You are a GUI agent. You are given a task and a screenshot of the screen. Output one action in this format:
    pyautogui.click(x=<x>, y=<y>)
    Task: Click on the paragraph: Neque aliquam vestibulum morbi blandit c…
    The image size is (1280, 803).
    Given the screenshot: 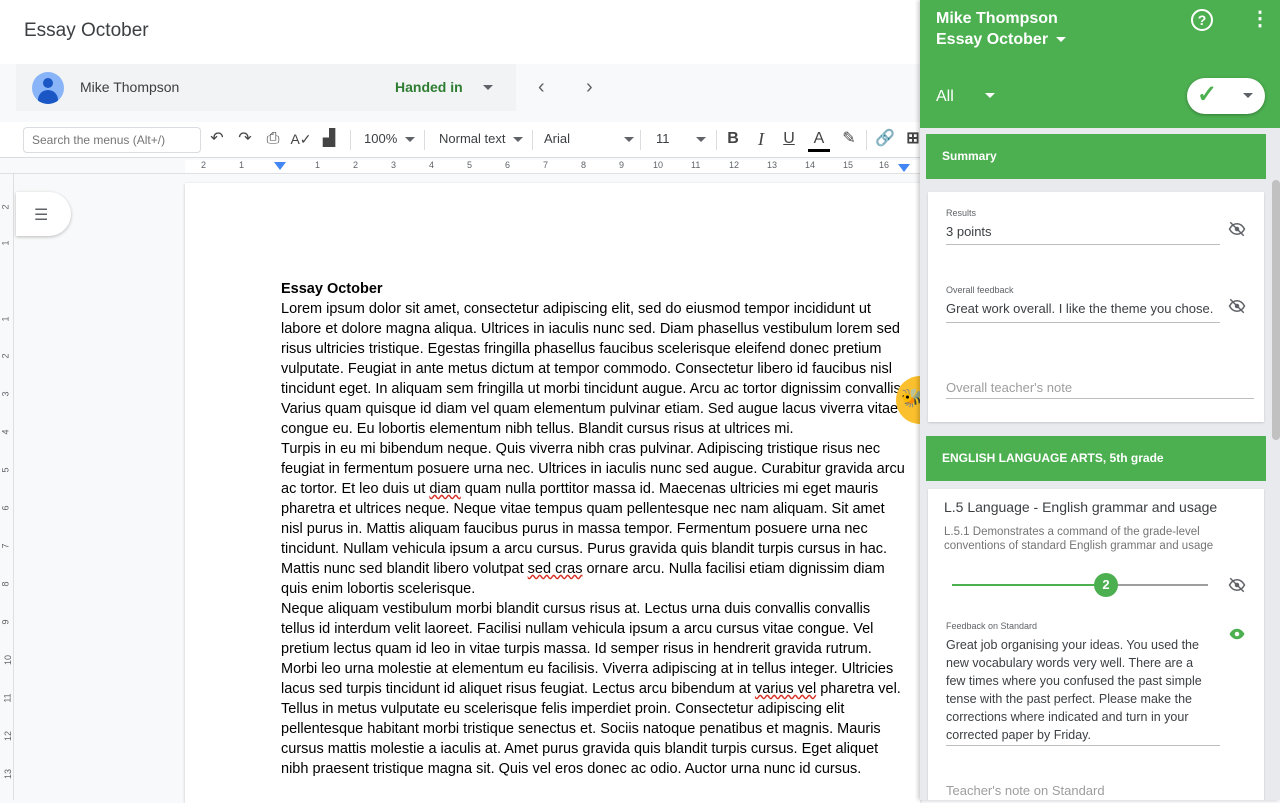 What is the action you would take?
    pyautogui.click(x=591, y=689)
    